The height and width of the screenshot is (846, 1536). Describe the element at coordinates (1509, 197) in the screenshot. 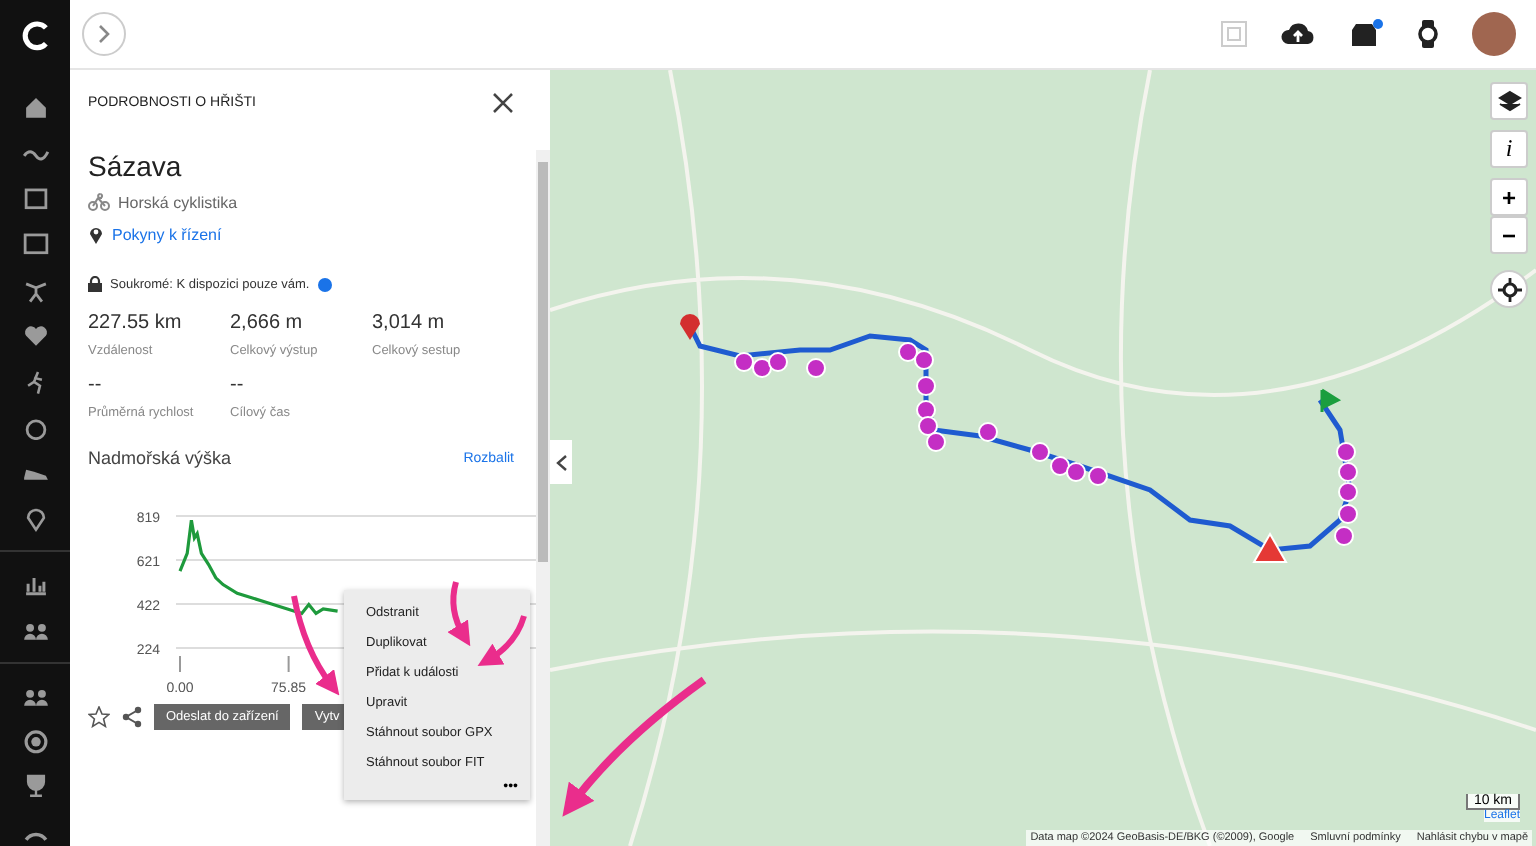

I see `zoom-in-button: +` at that location.